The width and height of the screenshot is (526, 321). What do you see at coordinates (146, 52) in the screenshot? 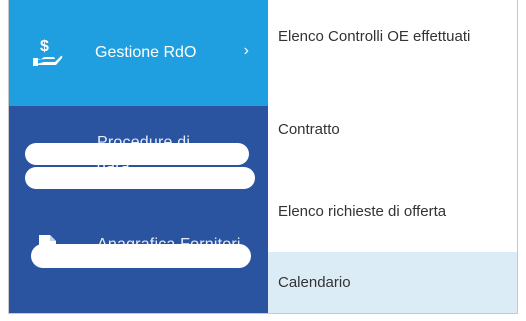
I see `sidebar-item-label: Gestione RdO` at bounding box center [146, 52].